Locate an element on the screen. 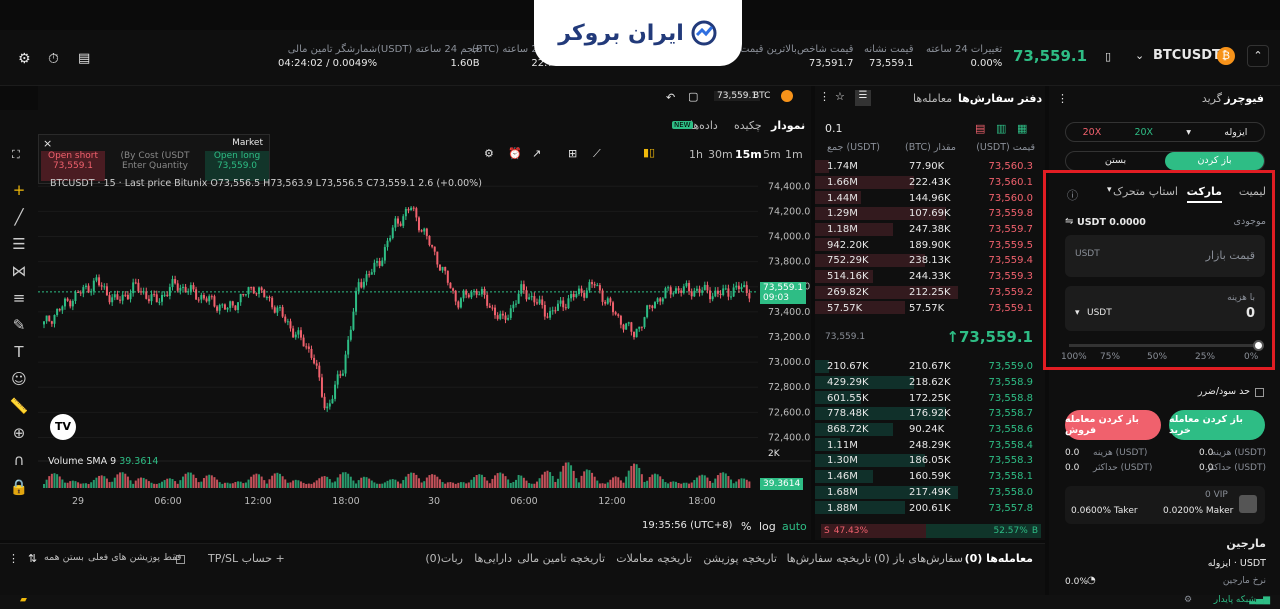  bids-row: 73,558.0 217.49K 1.68M is located at coordinates (930, 493).